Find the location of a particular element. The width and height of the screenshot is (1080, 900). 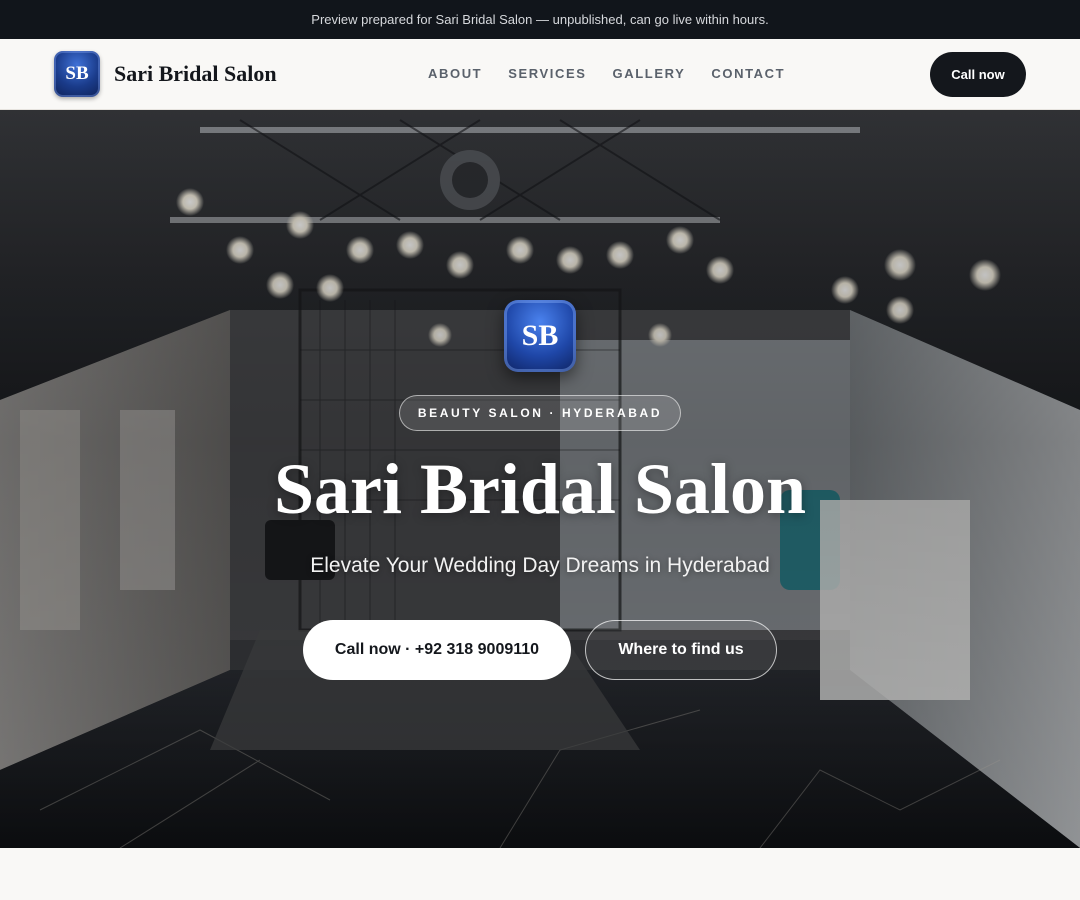

nav-services: SERVICES is located at coordinates (547, 73).